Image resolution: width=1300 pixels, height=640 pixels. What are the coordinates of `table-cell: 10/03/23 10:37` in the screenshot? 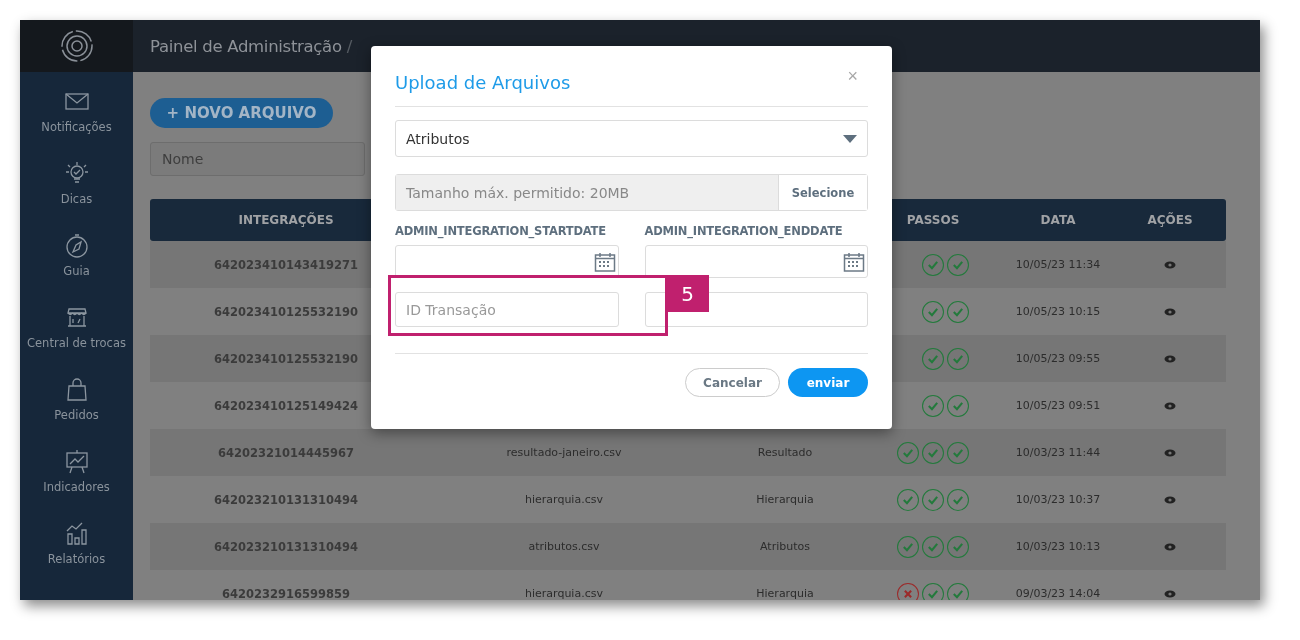 It's located at (1058, 499).